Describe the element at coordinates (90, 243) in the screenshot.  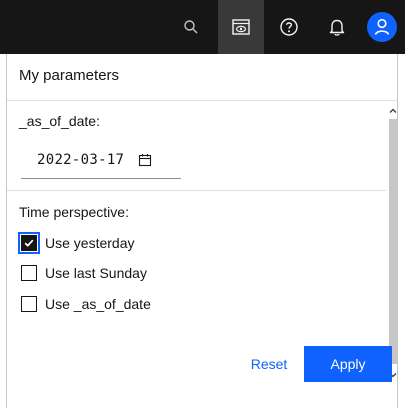
I see `option-label: Use yesterday` at that location.